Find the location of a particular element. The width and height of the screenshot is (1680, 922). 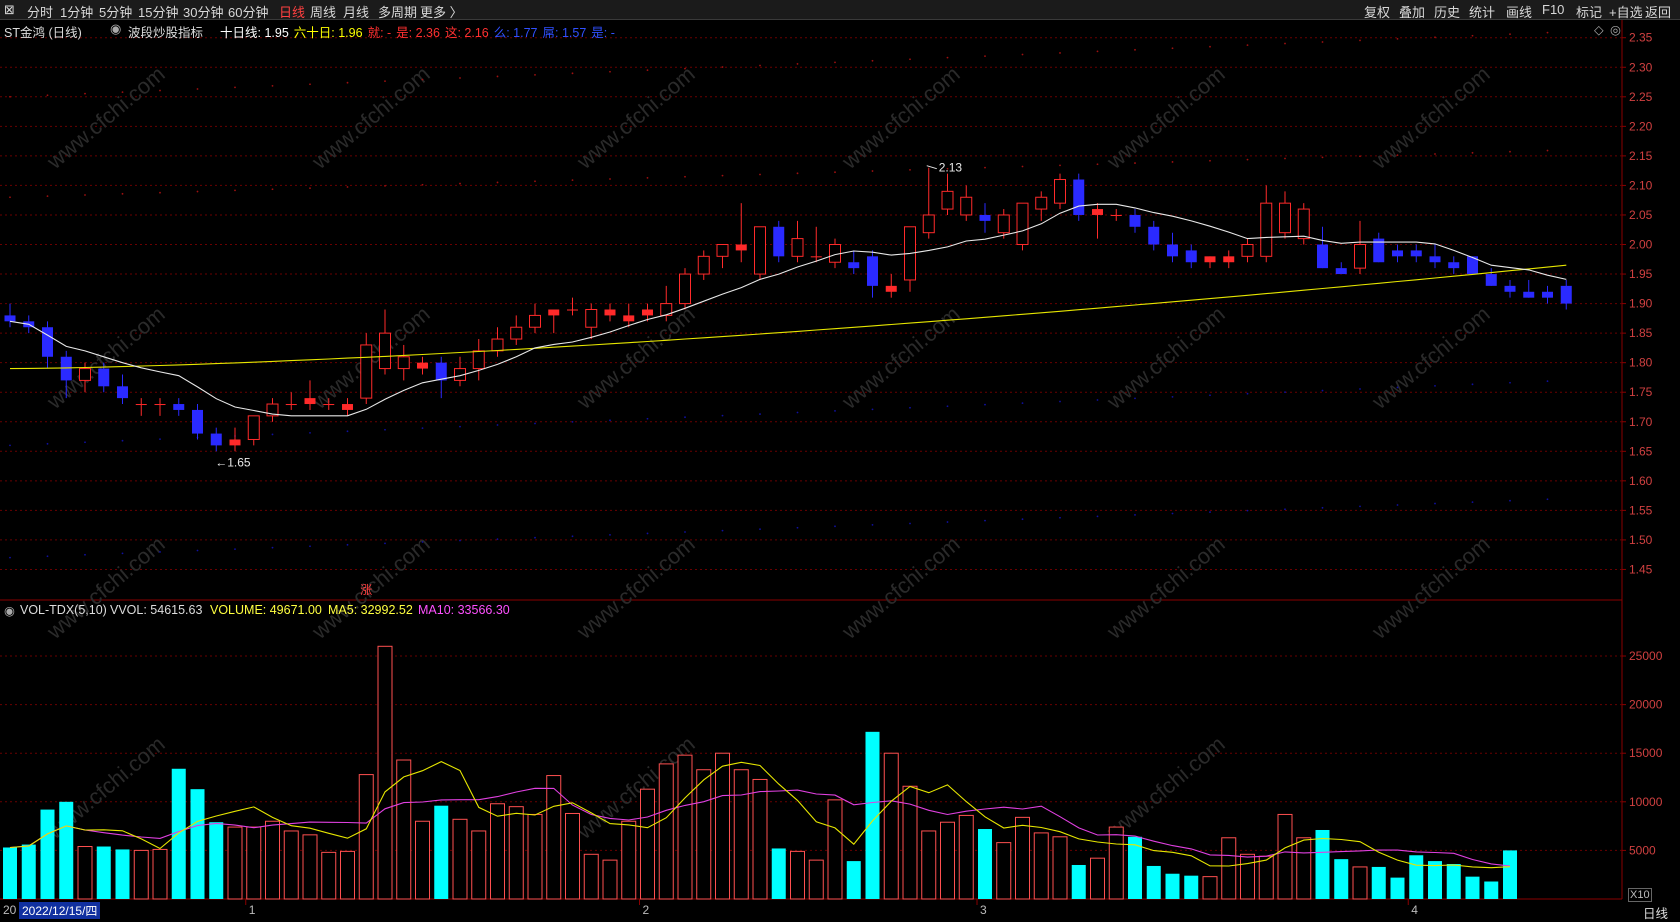

period-tab-5: 60分钟 is located at coordinates (248, 11).